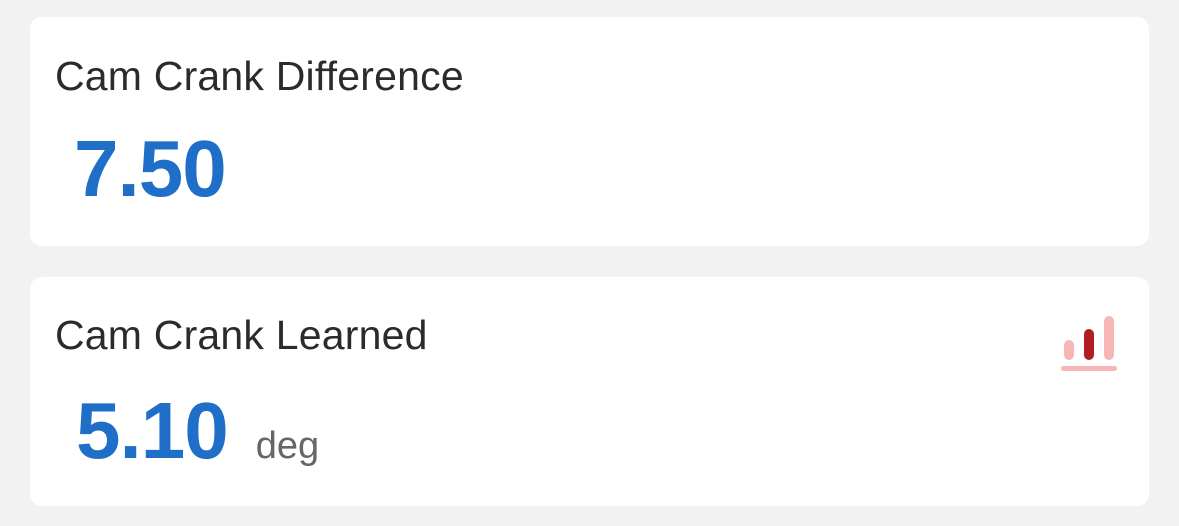 Image resolution: width=1179 pixels, height=526 pixels. I want to click on value-row: 7.50, so click(150, 169).